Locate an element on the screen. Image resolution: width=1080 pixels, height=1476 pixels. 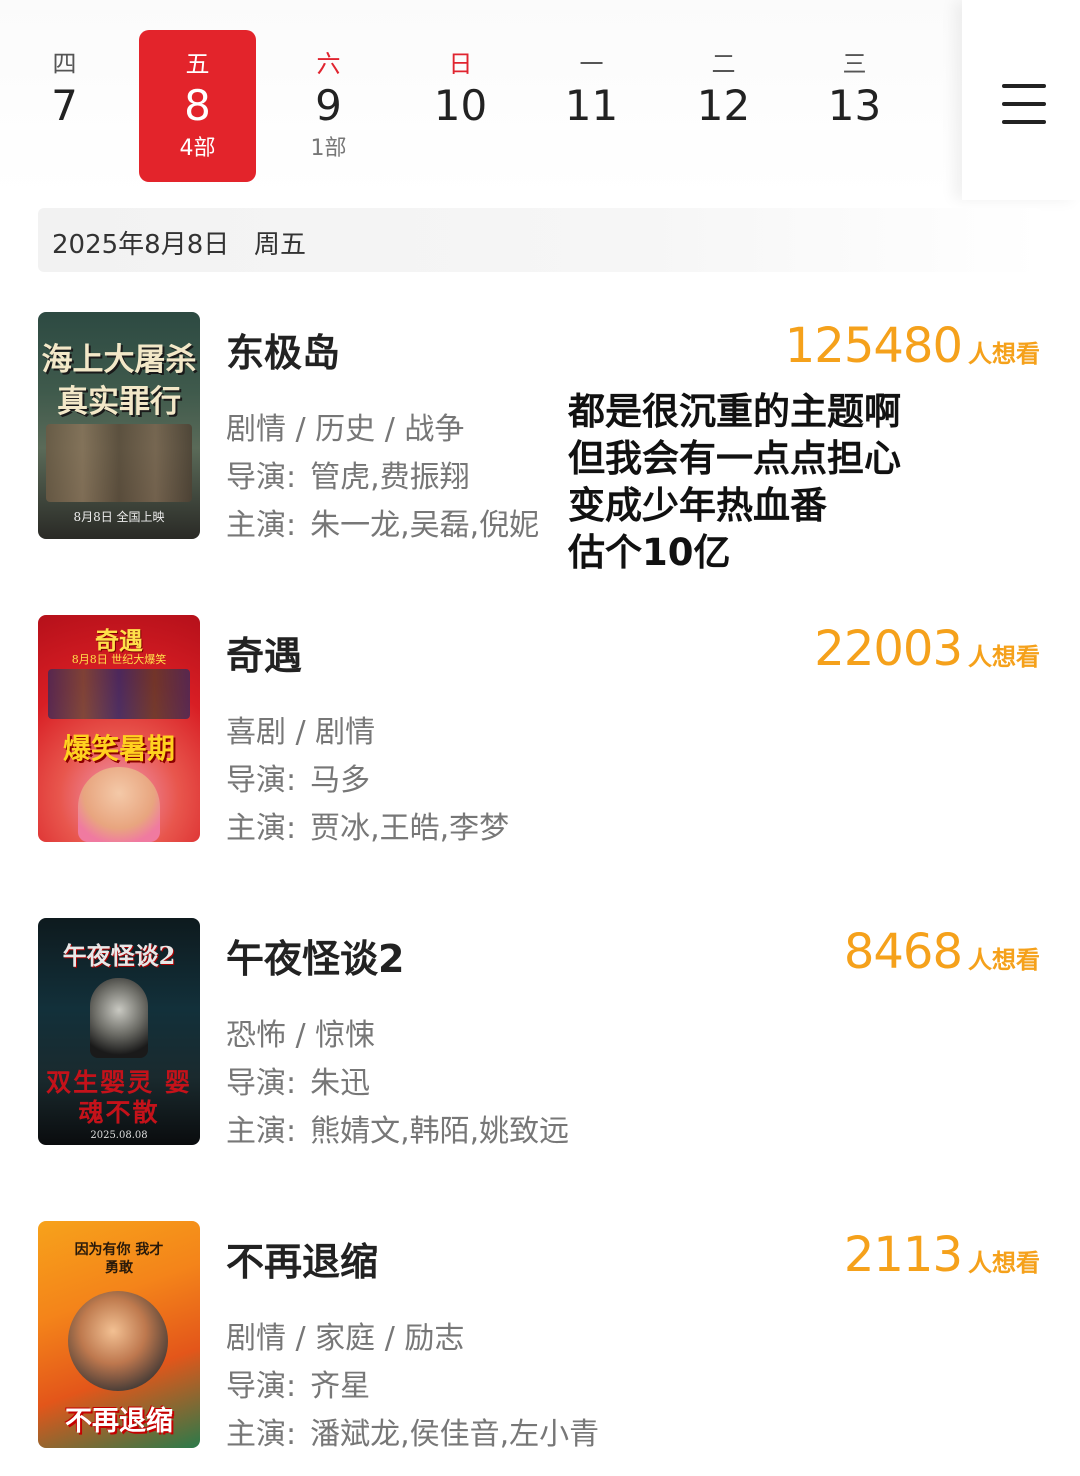
poster-title: 不再退缩 is located at coordinates (119, 1421).